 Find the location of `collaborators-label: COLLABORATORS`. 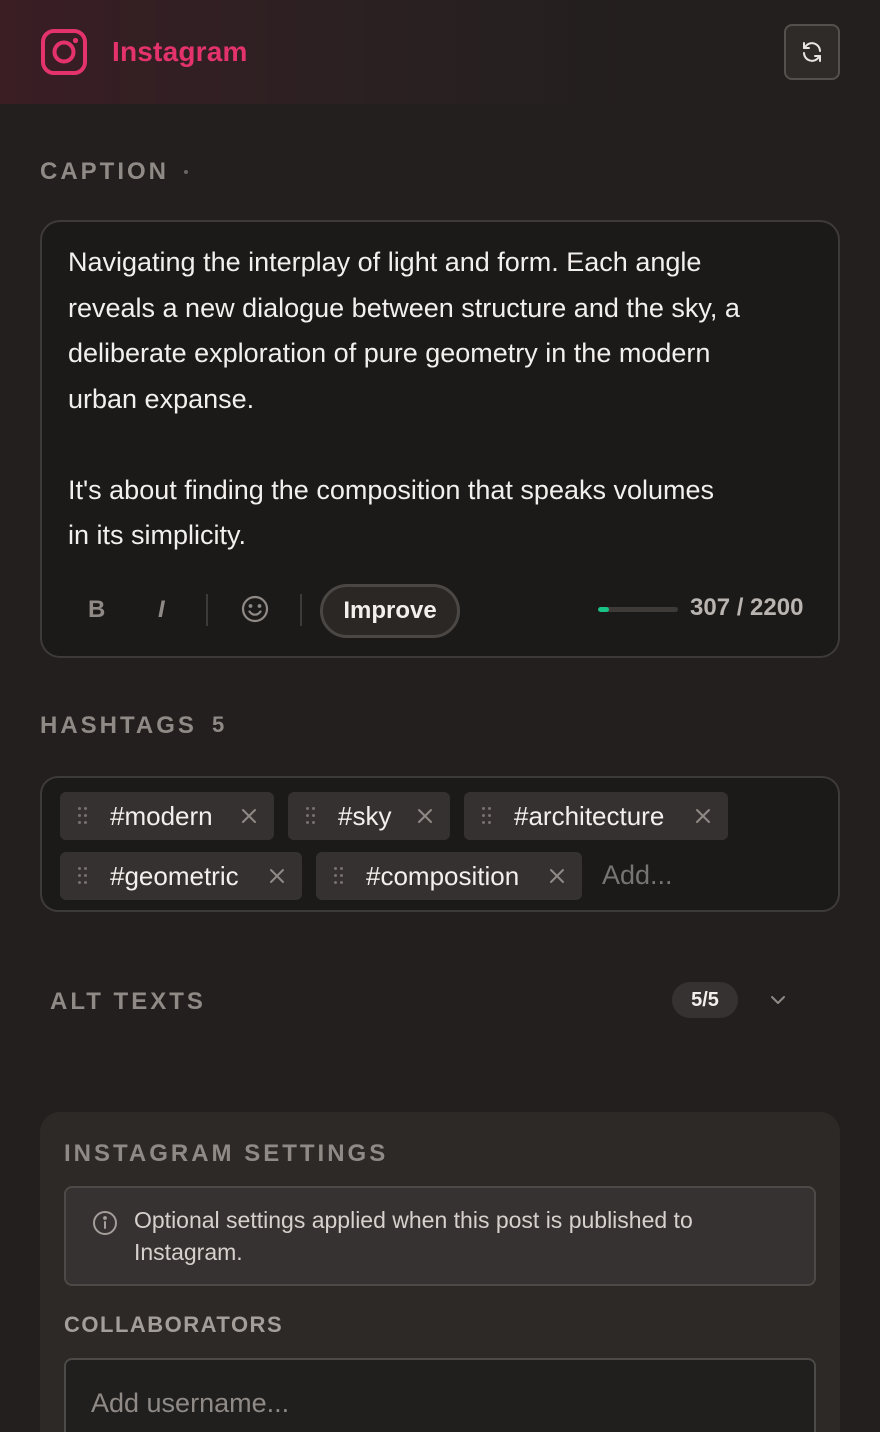

collaborators-label: COLLABORATORS is located at coordinates (174, 1324).